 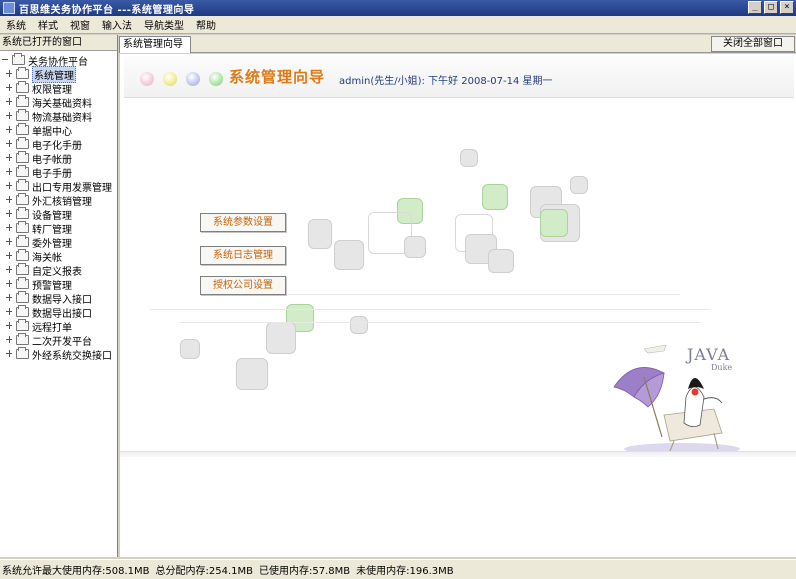 I want to click on pink-dot-icon, so click(x=147, y=79).